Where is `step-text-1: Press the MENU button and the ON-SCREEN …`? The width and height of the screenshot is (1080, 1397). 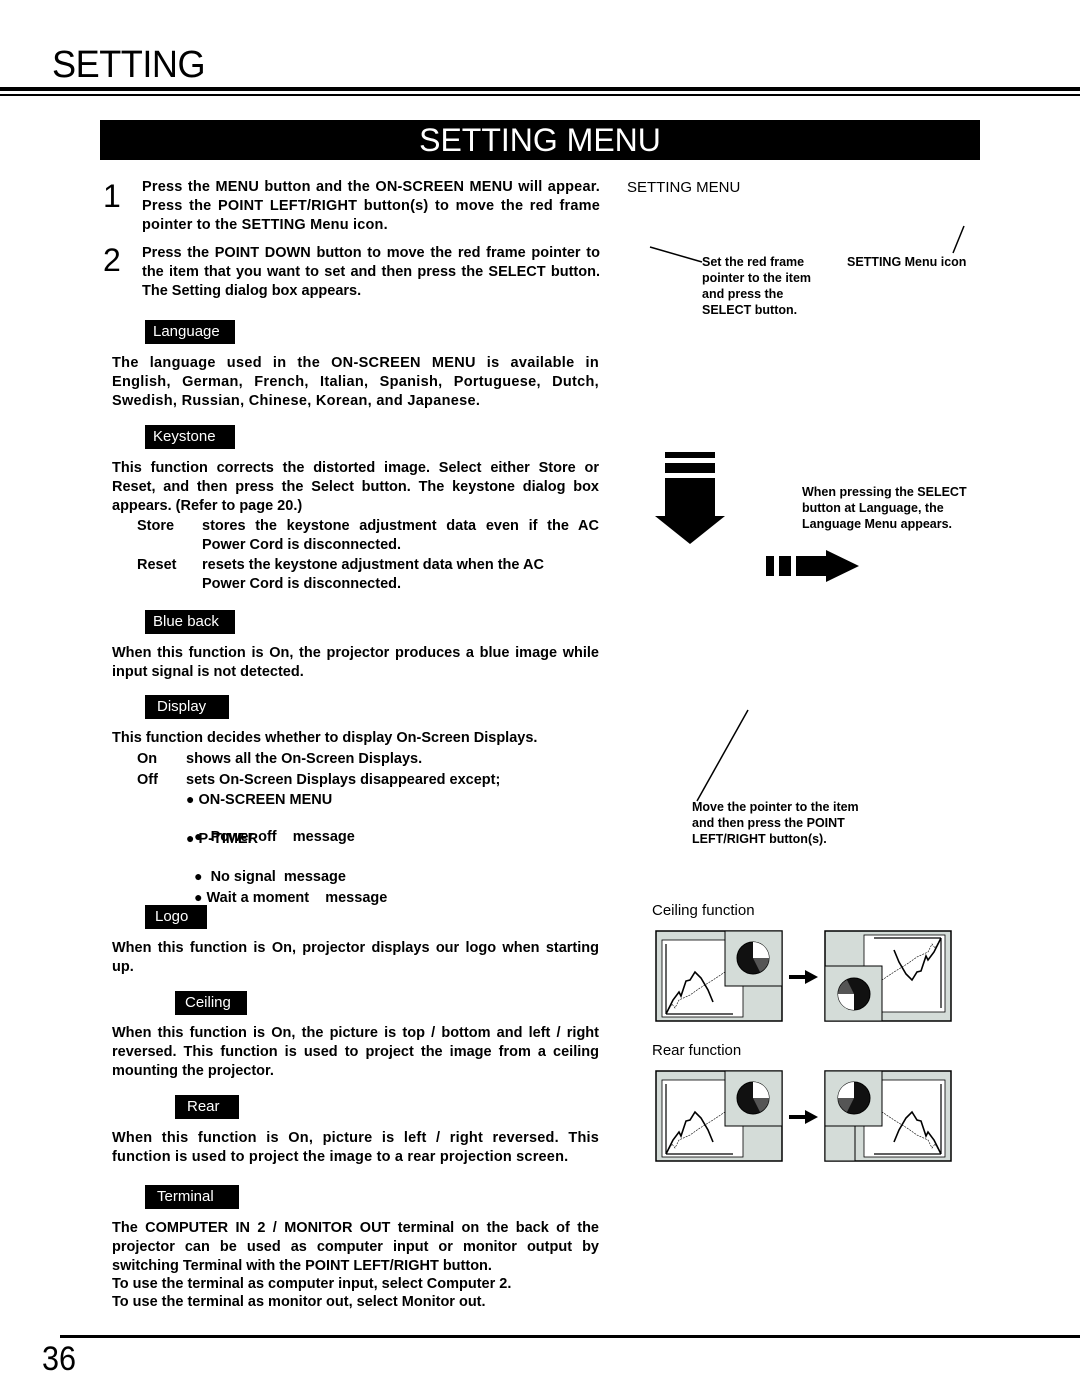 step-text-1: Press the MENU button and the ON-SCREEN … is located at coordinates (371, 206).